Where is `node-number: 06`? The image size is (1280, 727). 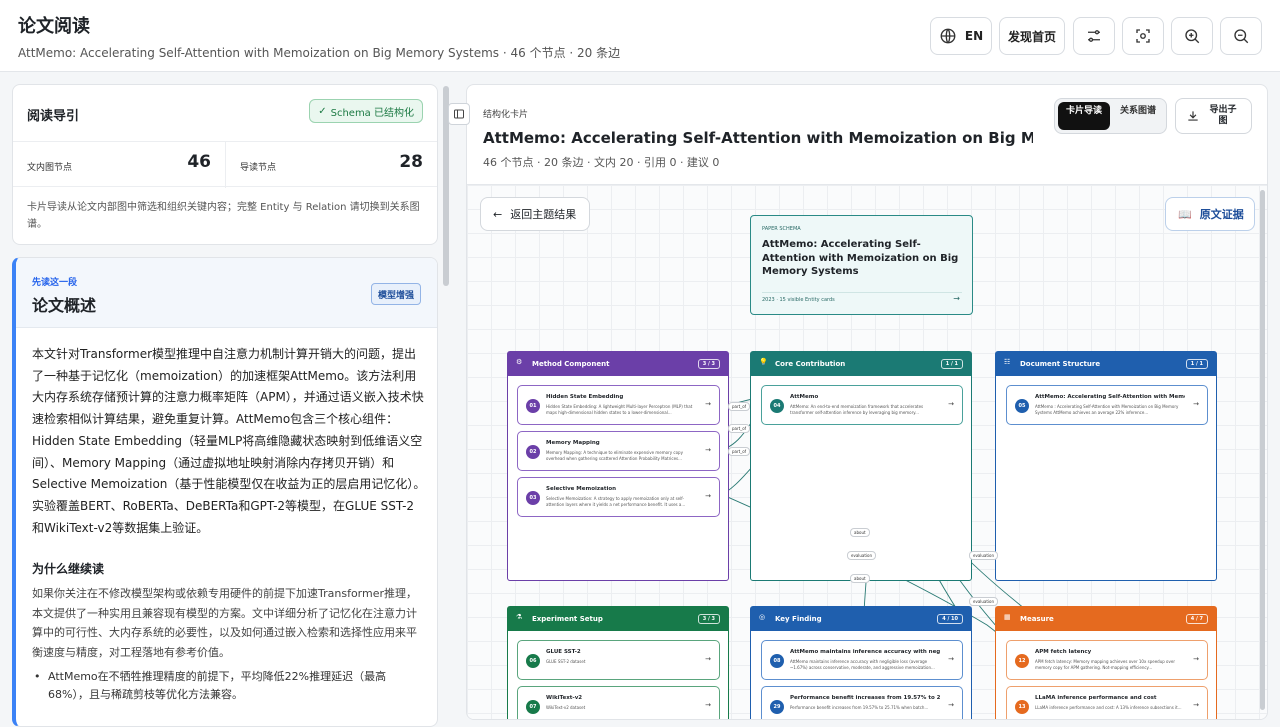
node-number: 06 is located at coordinates (533, 661).